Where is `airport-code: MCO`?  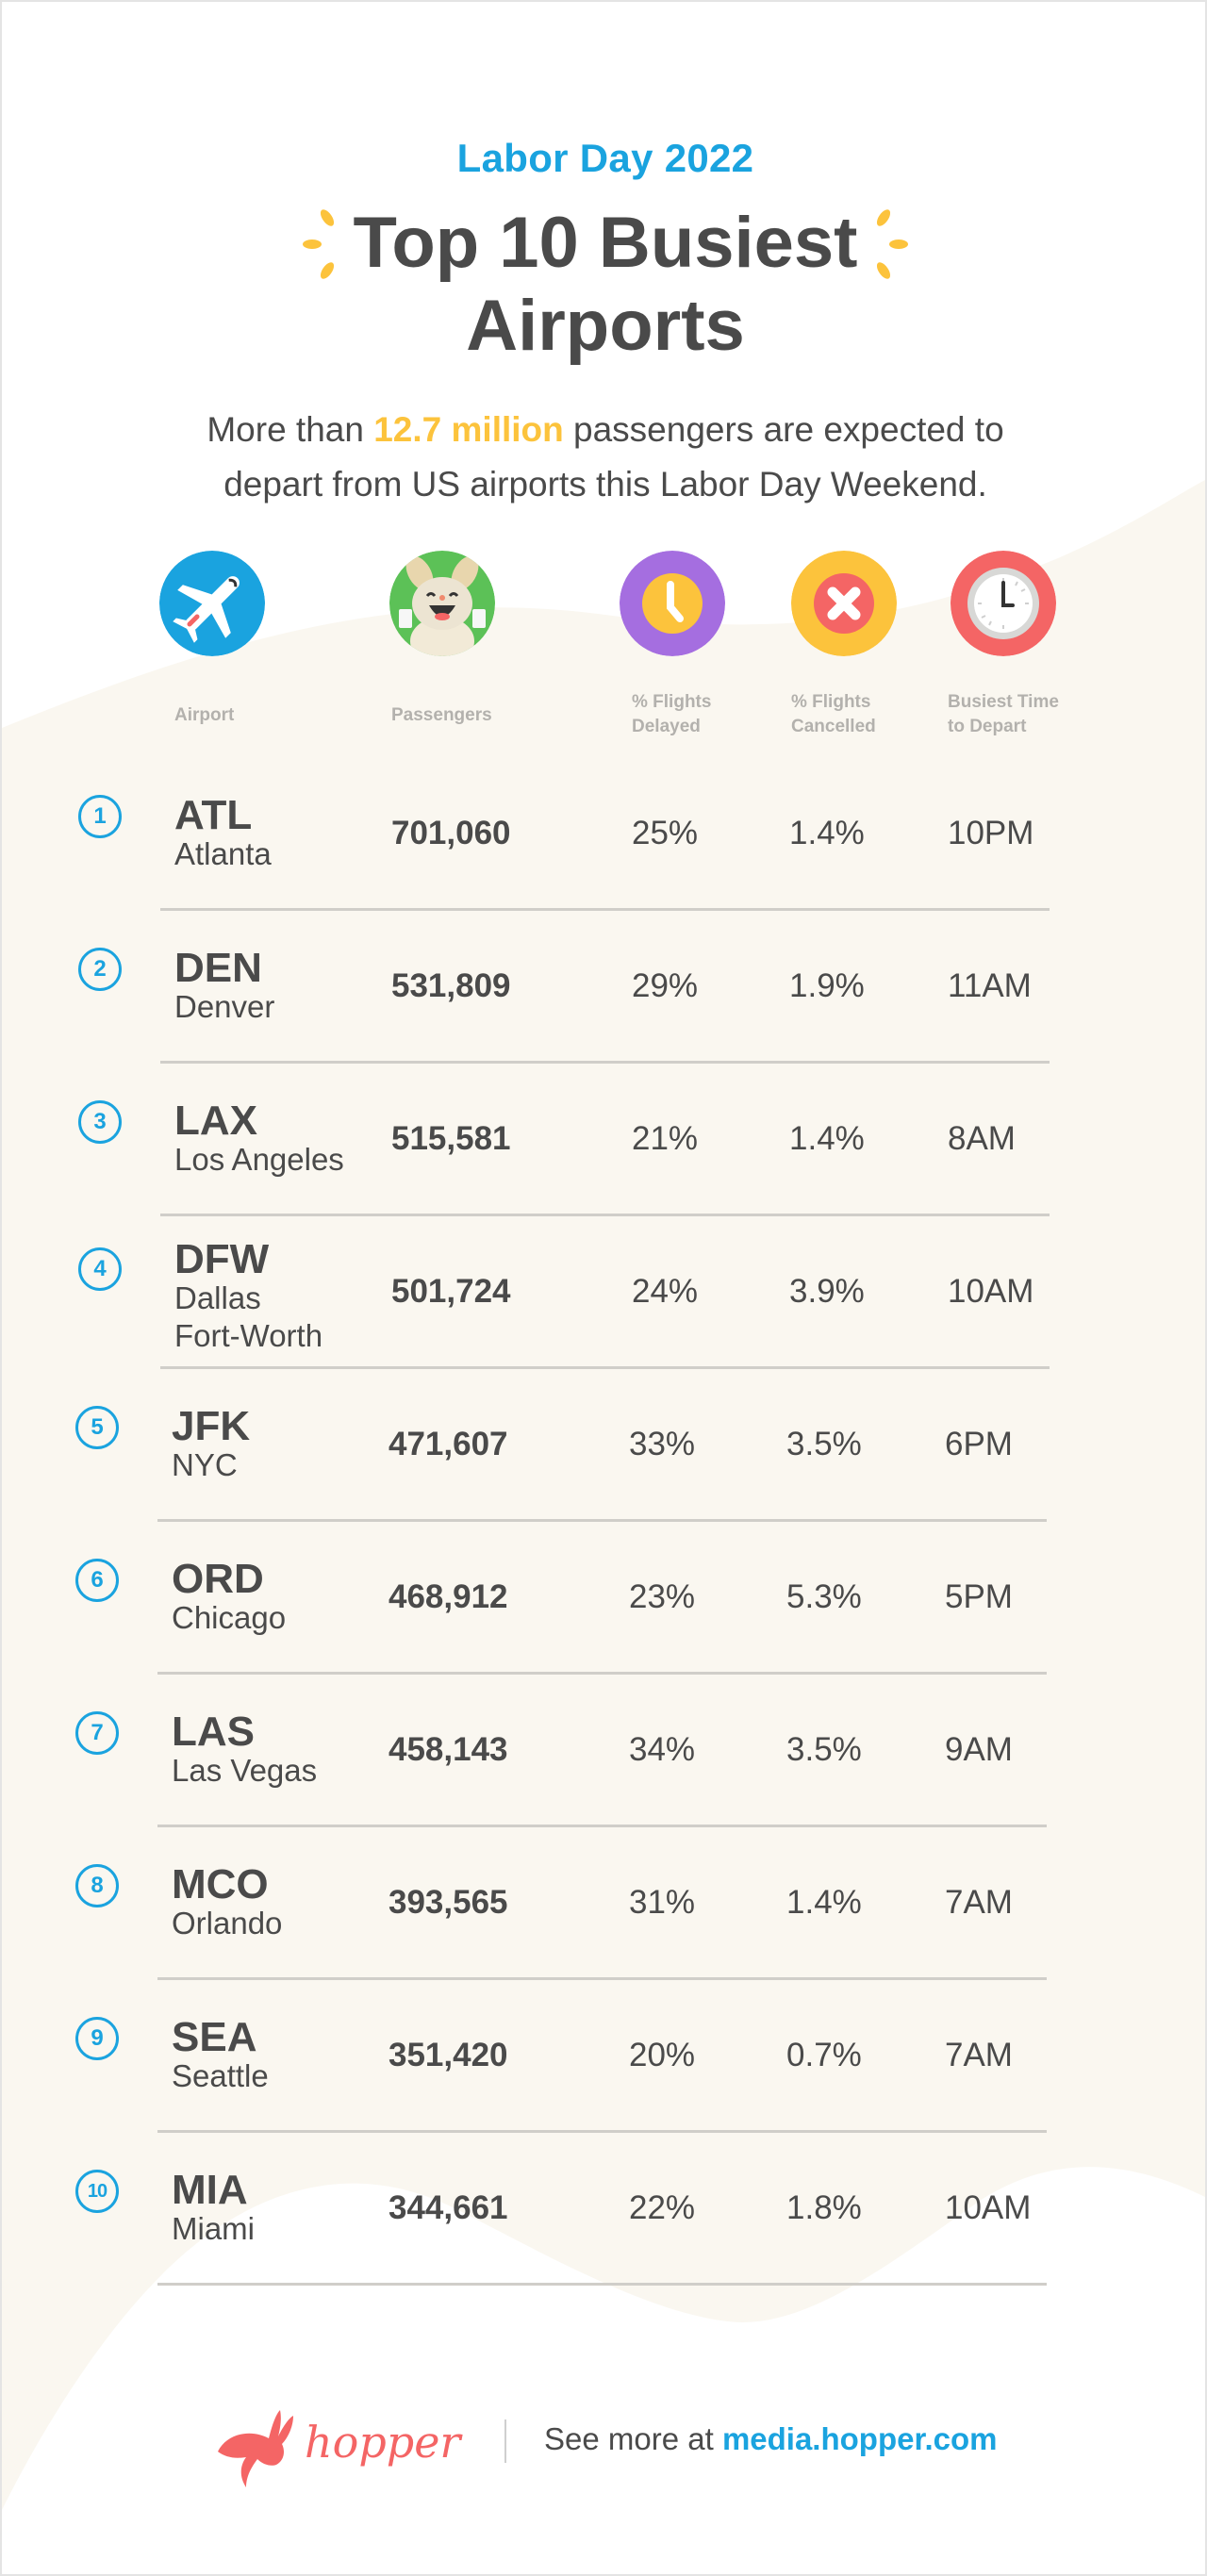
airport-code: MCO is located at coordinates (220, 1884).